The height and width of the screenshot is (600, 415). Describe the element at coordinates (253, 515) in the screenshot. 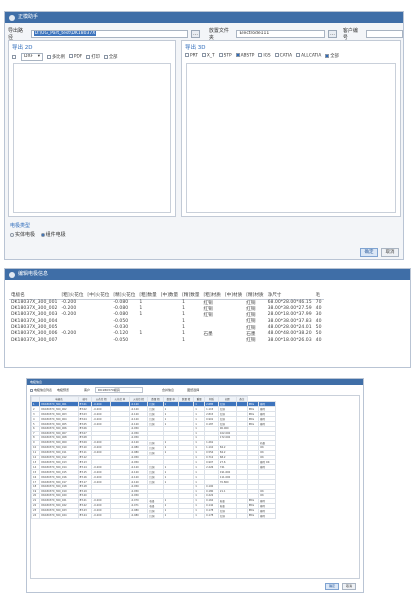

I see `grid-cell: PDG` at that location.